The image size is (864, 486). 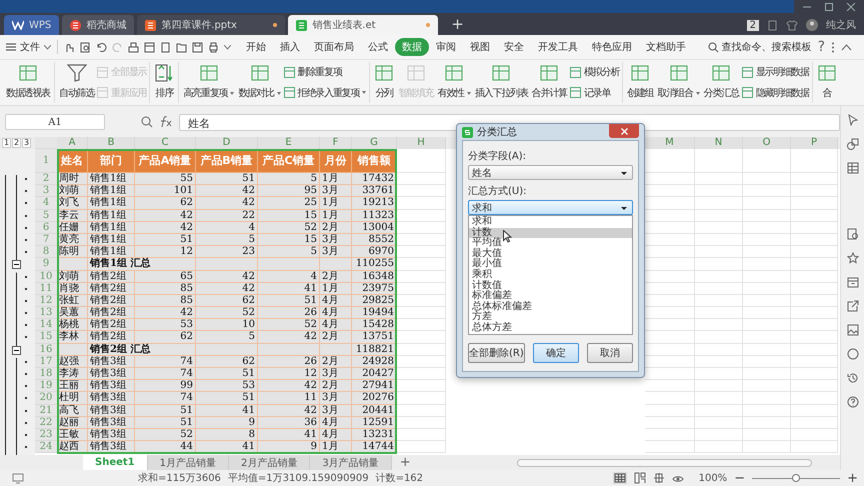 What do you see at coordinates (821, 47) in the screenshot?
I see `help-button: ?` at bounding box center [821, 47].